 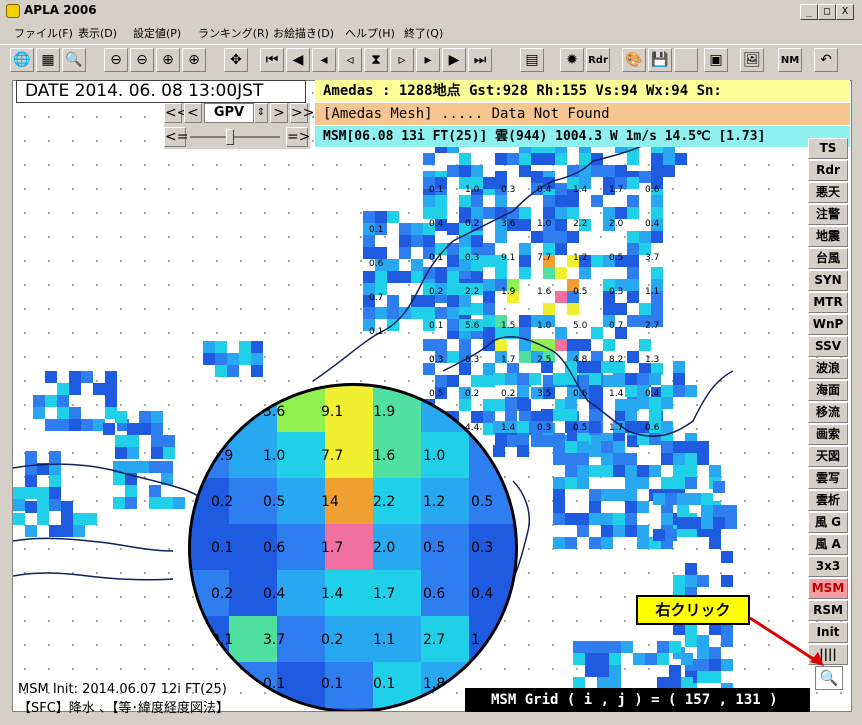 I want to click on magnified-value: 2.0, so click(x=384, y=548).